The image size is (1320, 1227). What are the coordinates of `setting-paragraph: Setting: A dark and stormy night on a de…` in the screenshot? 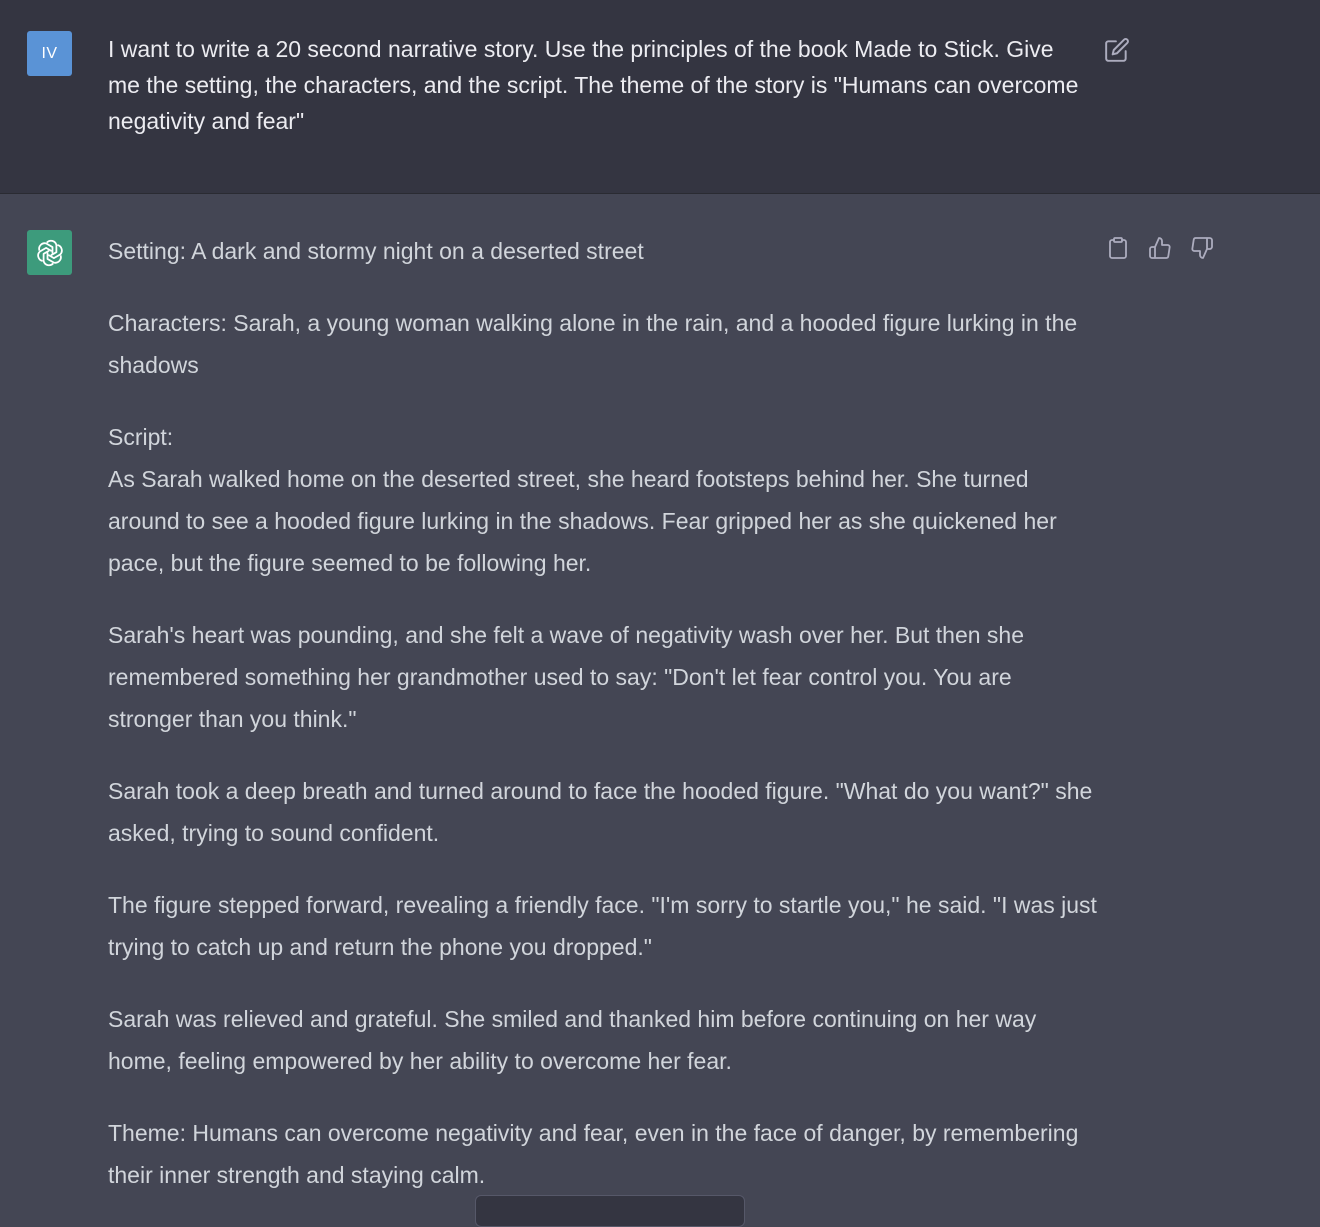 It's located at (376, 251).